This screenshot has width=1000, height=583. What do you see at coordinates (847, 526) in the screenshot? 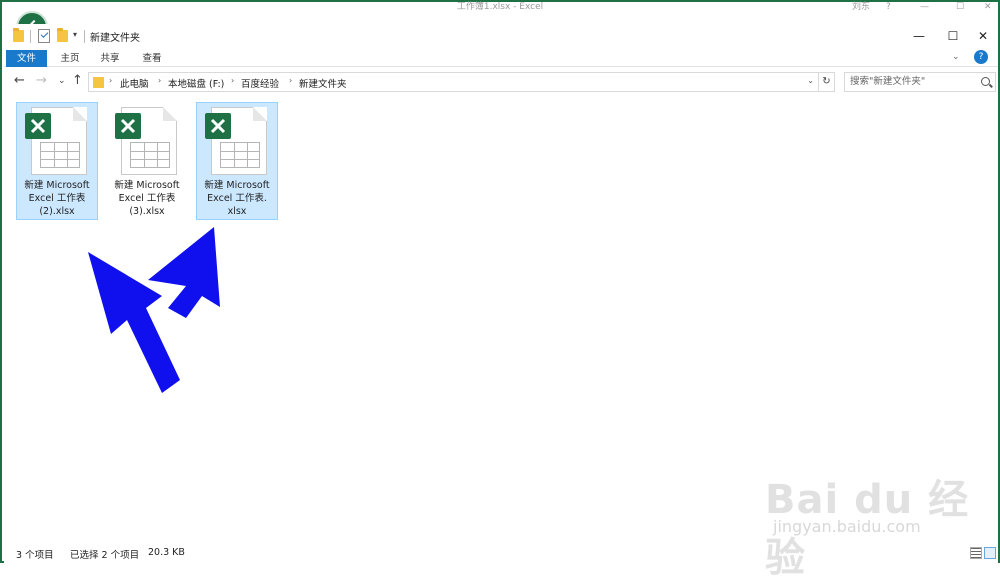
I see `watermark-url: jingyan.baidu.com` at bounding box center [847, 526].